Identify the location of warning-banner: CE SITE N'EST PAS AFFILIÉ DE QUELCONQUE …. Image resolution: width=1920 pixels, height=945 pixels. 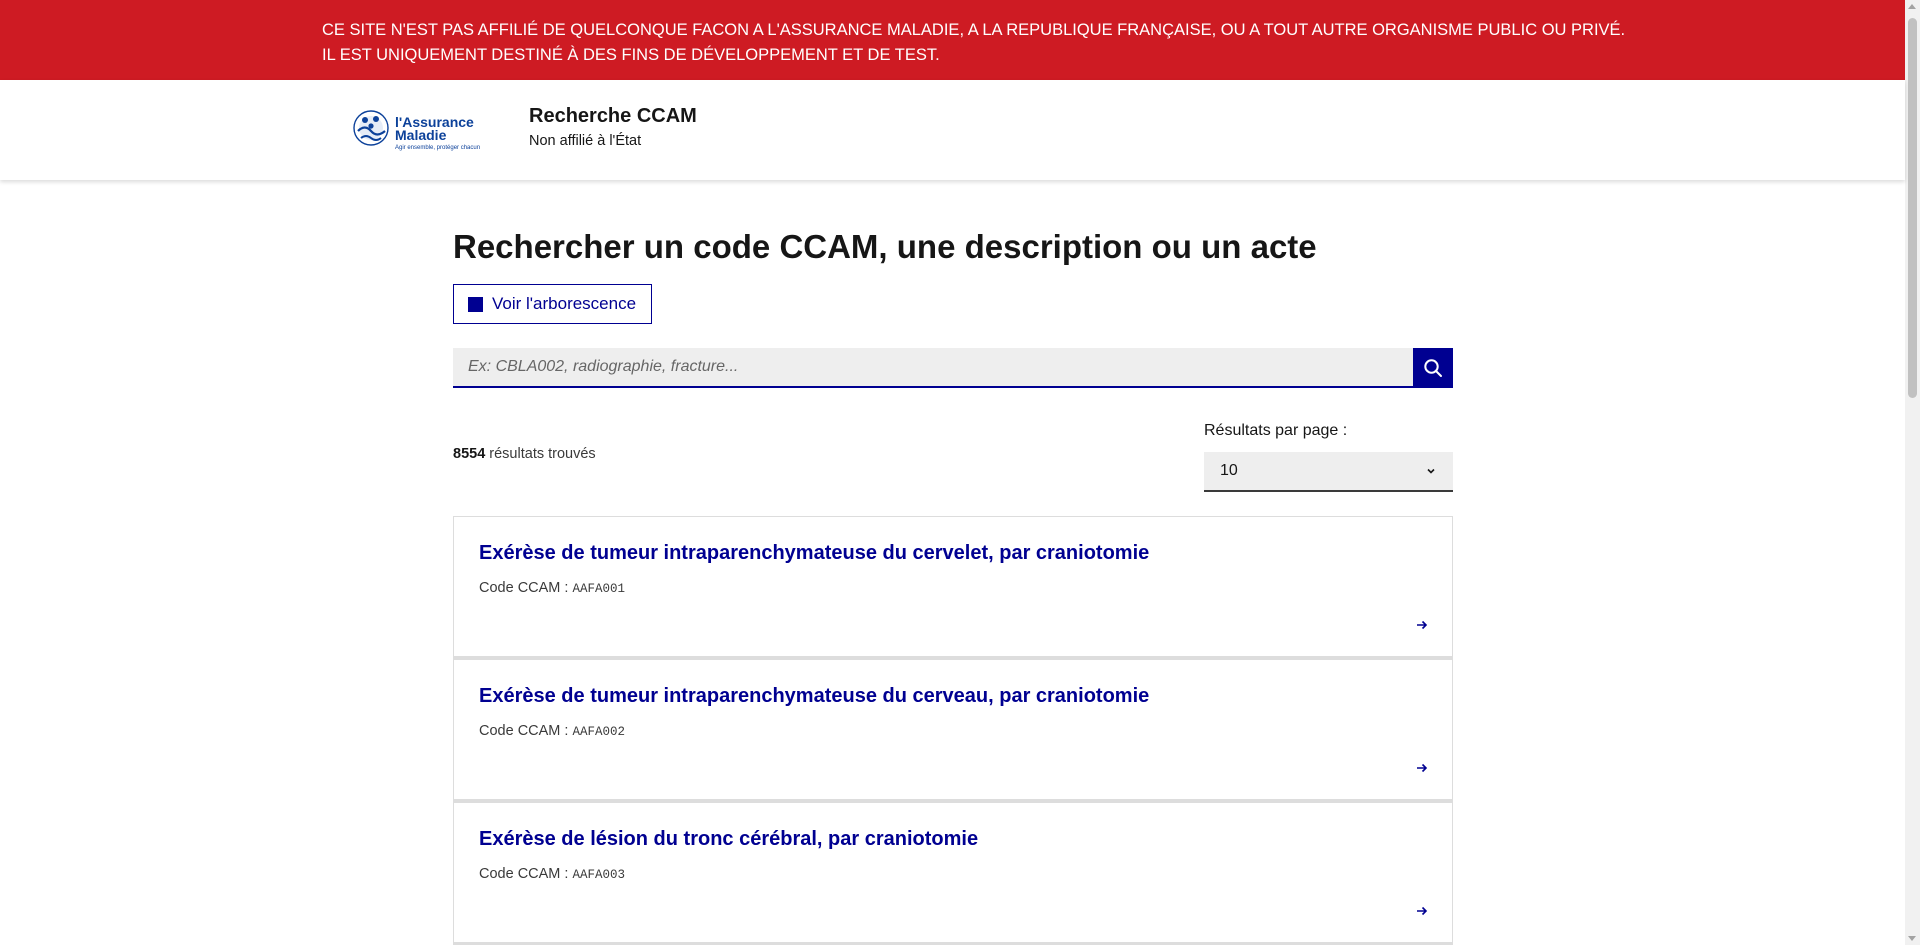
(952, 40).